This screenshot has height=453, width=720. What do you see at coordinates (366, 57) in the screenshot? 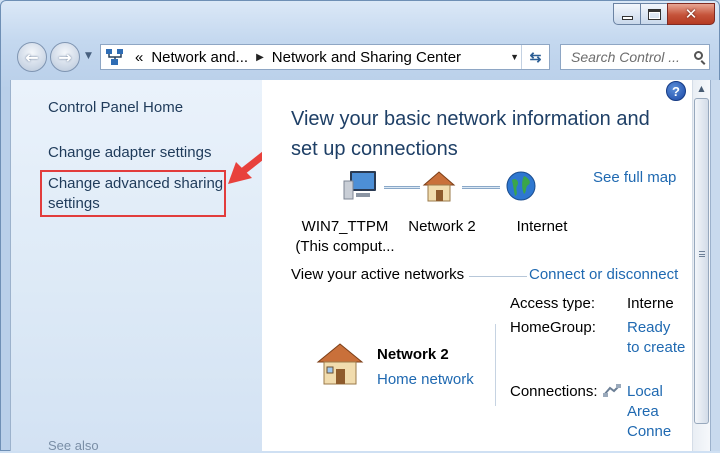
I see `breadcrumb-network-sharing-center: Network and Sharing Center` at bounding box center [366, 57].